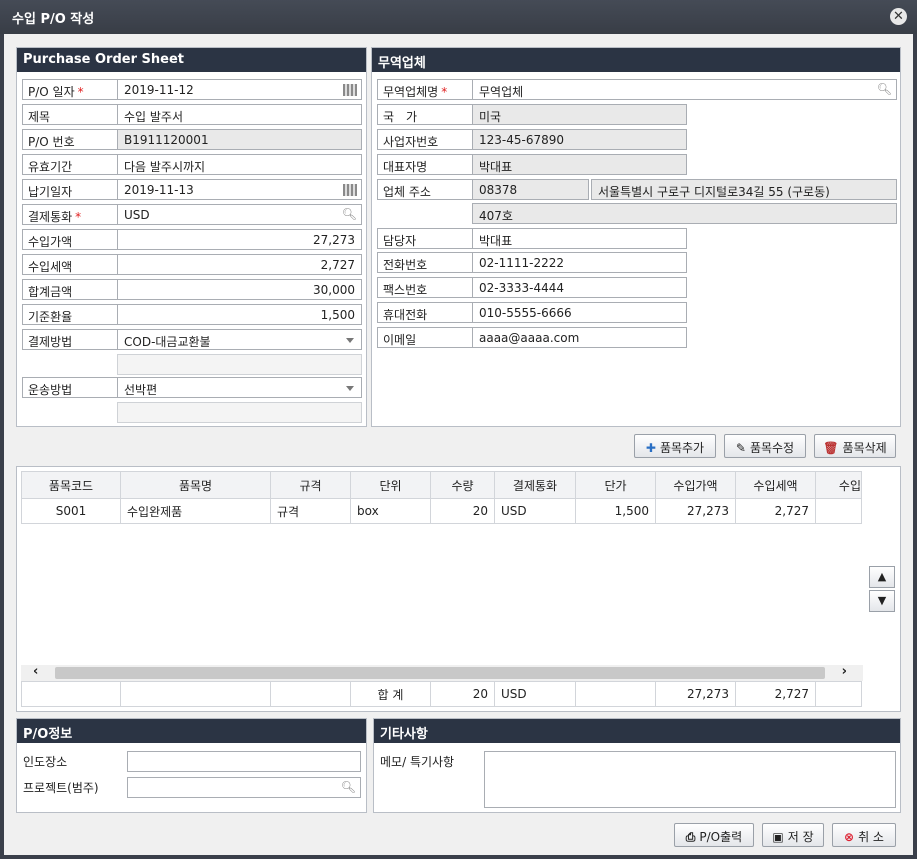  What do you see at coordinates (778, 837) in the screenshot?
I see `save-icon: ▣` at bounding box center [778, 837].